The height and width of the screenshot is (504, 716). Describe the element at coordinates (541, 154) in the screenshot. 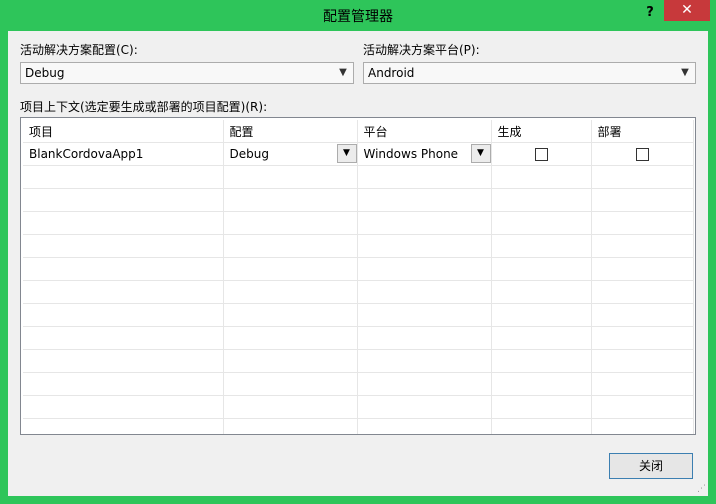

I see `build-checkbox` at that location.